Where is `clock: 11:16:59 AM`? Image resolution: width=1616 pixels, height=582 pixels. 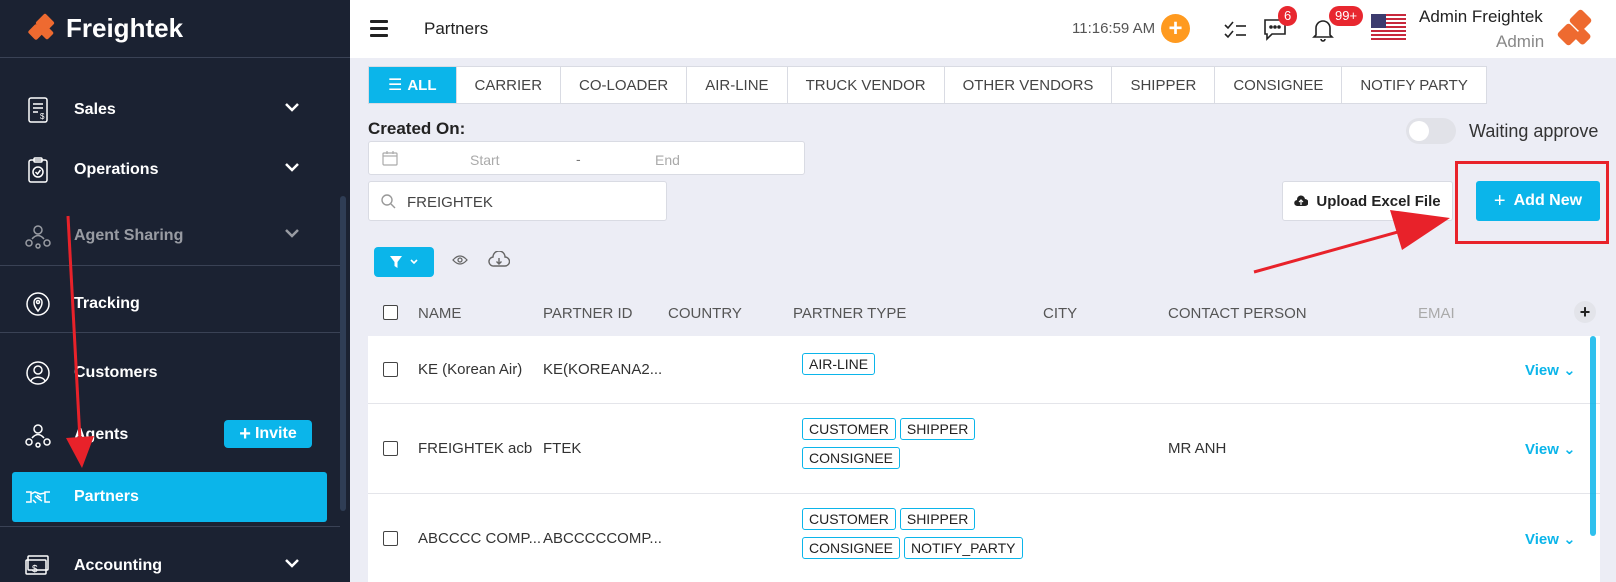
clock: 11:16:59 AM is located at coordinates (1114, 28).